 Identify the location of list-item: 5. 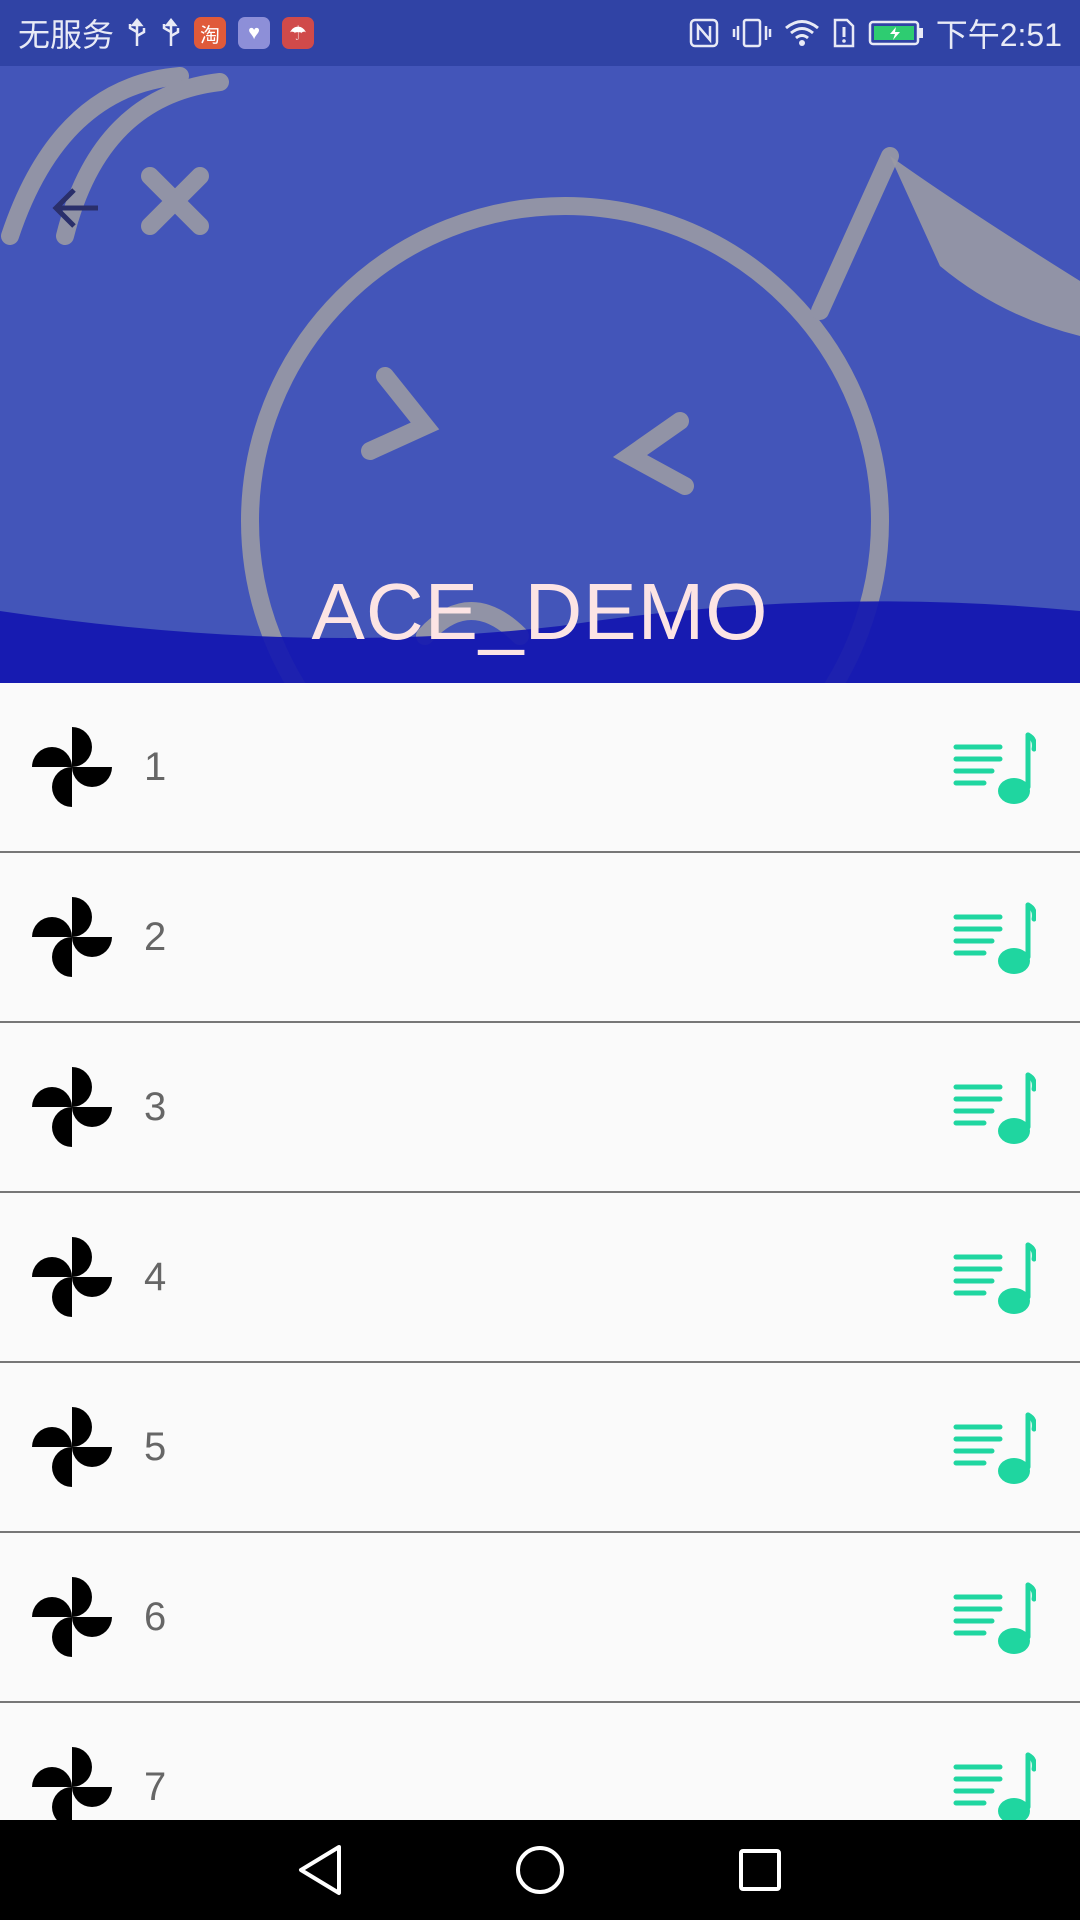
(540, 1448).